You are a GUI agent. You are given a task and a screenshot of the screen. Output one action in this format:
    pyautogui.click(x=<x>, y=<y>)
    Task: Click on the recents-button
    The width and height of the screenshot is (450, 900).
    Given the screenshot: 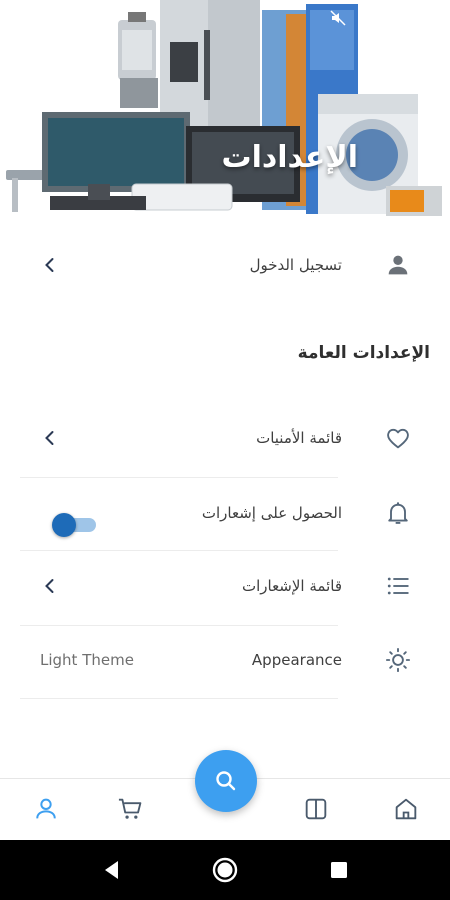 What is the action you would take?
    pyautogui.click(x=339, y=870)
    